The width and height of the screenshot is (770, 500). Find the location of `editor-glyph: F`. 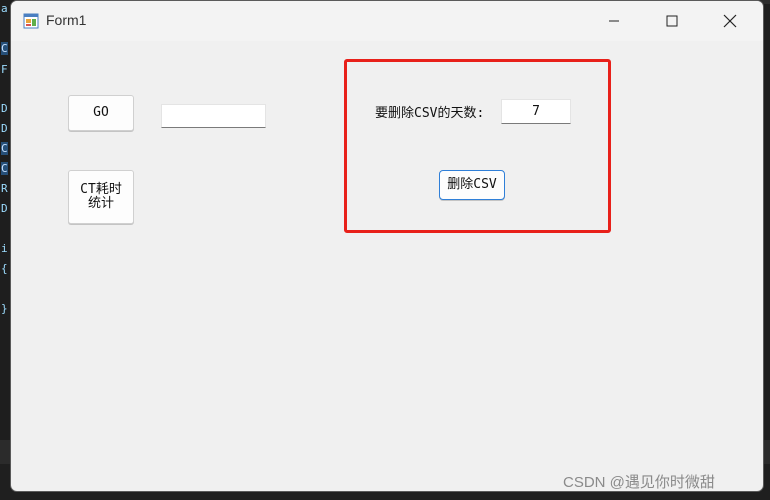

editor-glyph: F is located at coordinates (4, 69).